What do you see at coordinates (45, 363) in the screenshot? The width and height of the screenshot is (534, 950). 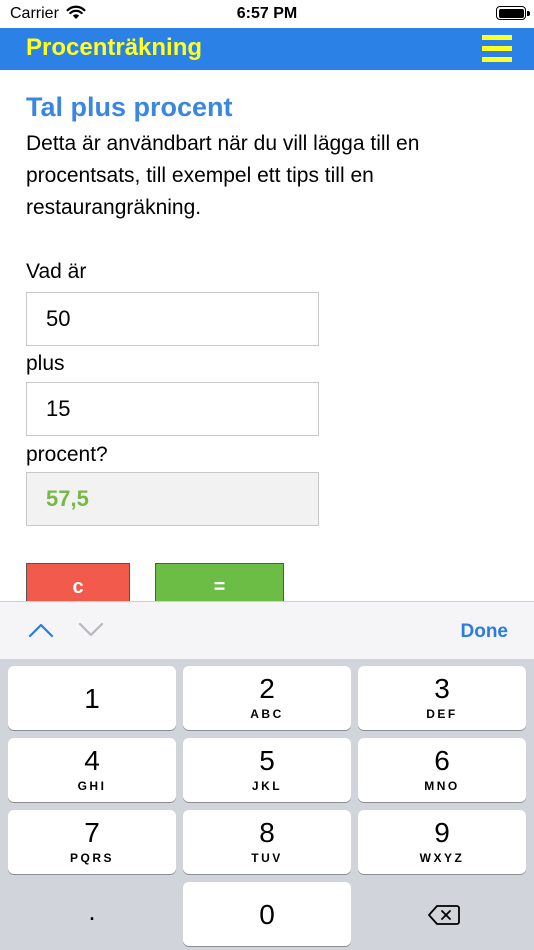 I see `label-plus: plus` at bounding box center [45, 363].